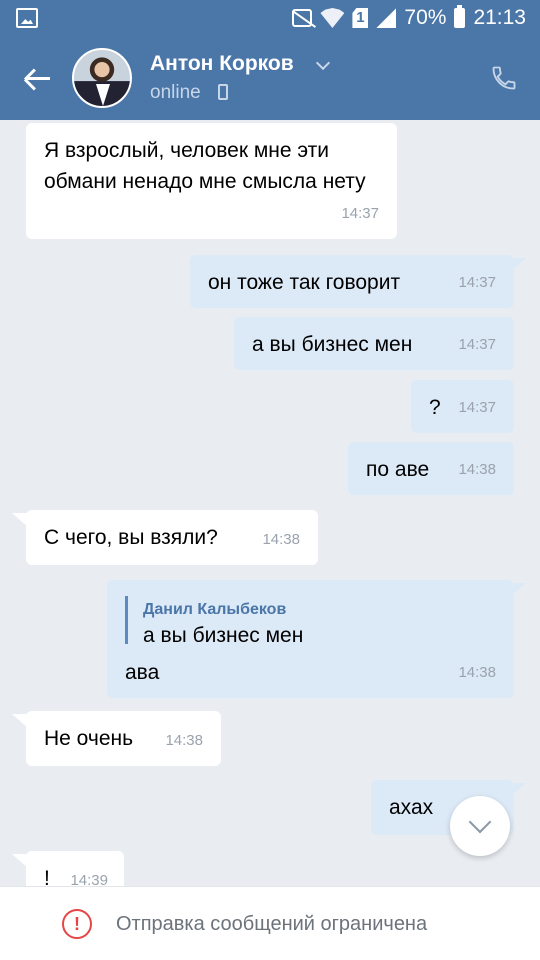 Image resolution: width=540 pixels, height=960 pixels. What do you see at coordinates (332, 18) in the screenshot?
I see `wifi-icon` at bounding box center [332, 18].